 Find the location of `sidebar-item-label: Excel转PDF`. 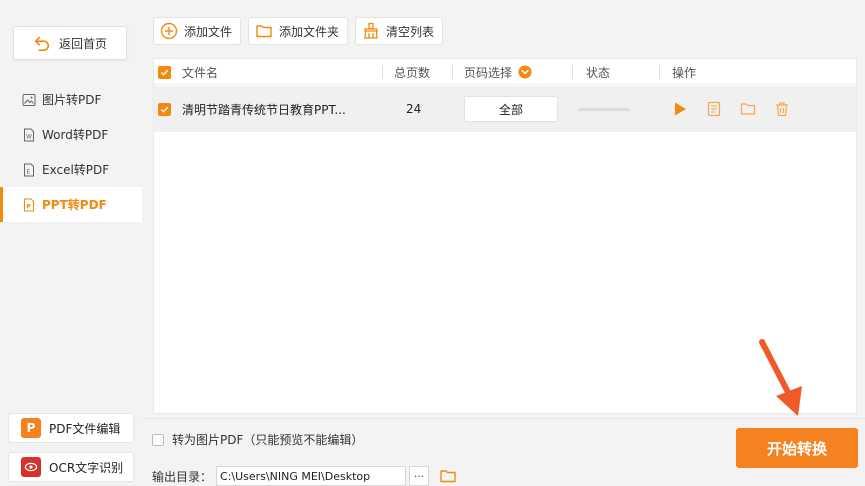

sidebar-item-label: Excel转PDF is located at coordinates (76, 170).